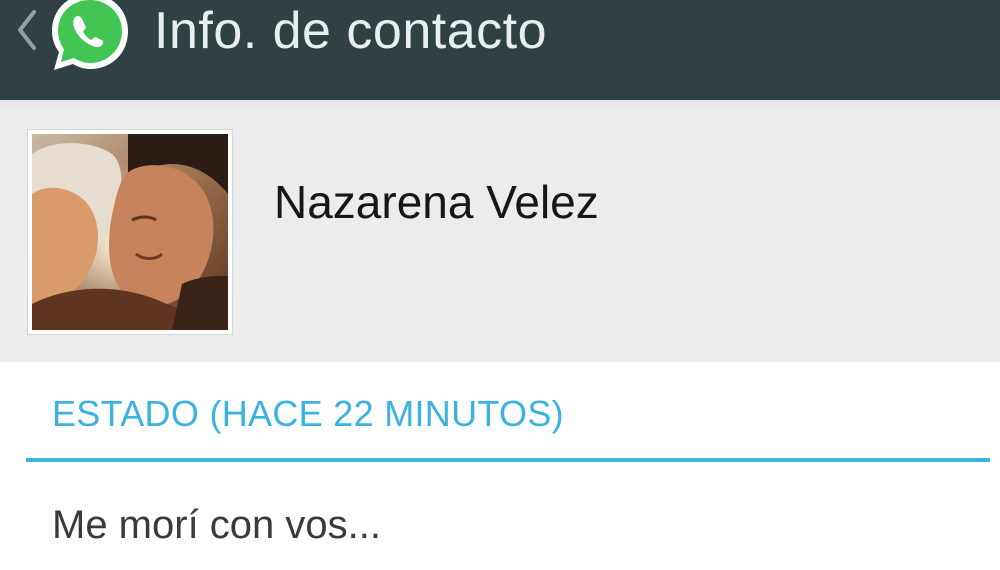 This screenshot has height=570, width=1000. I want to click on page-title: Info. de contacto, so click(350, 31).